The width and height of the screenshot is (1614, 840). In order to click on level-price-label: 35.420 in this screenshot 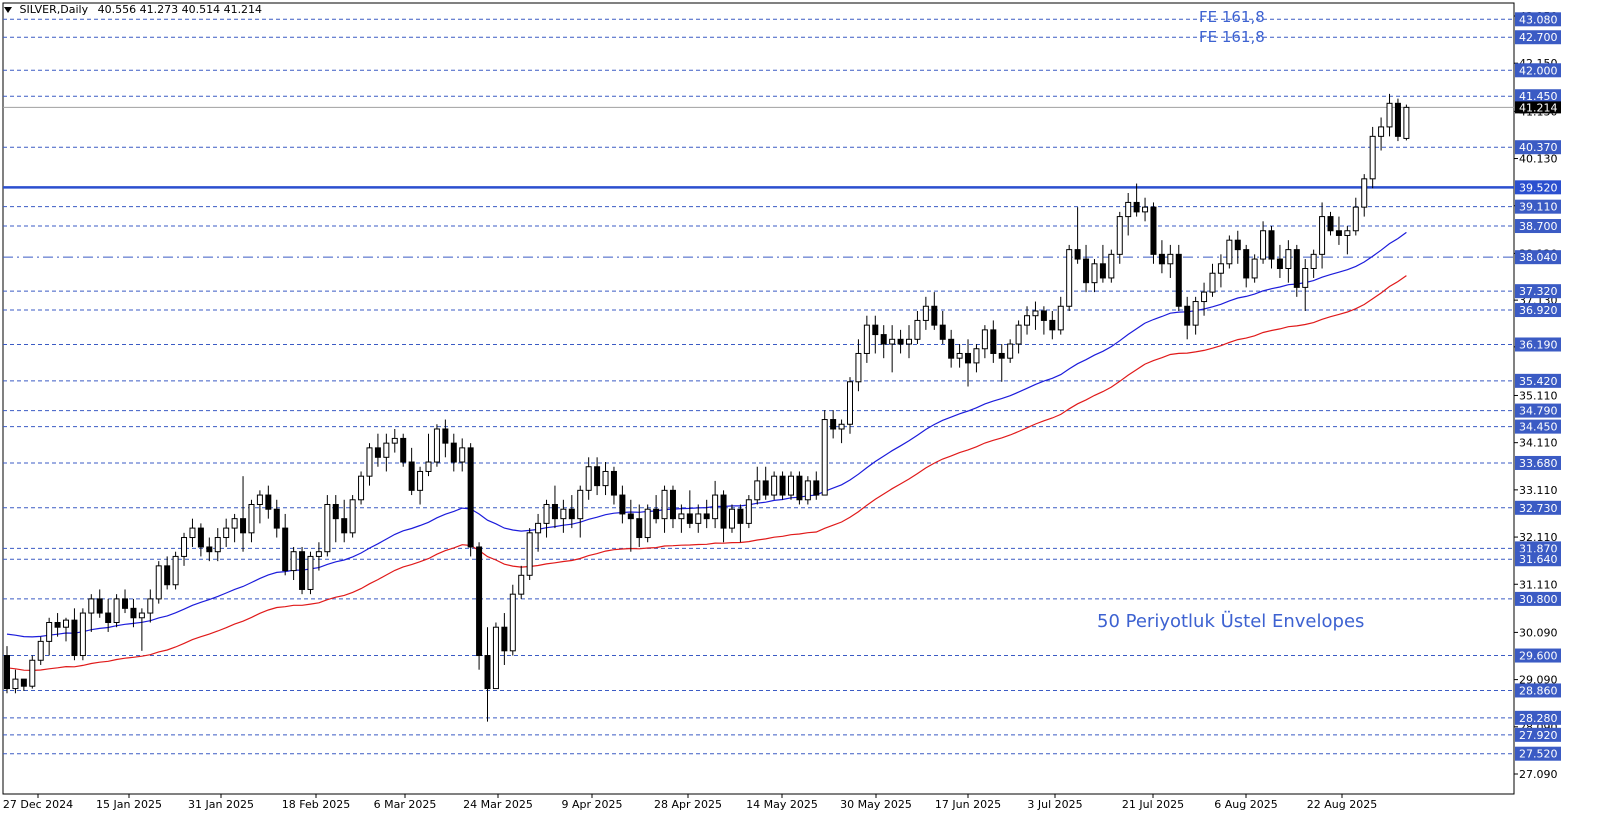, I will do `click(1538, 381)`.